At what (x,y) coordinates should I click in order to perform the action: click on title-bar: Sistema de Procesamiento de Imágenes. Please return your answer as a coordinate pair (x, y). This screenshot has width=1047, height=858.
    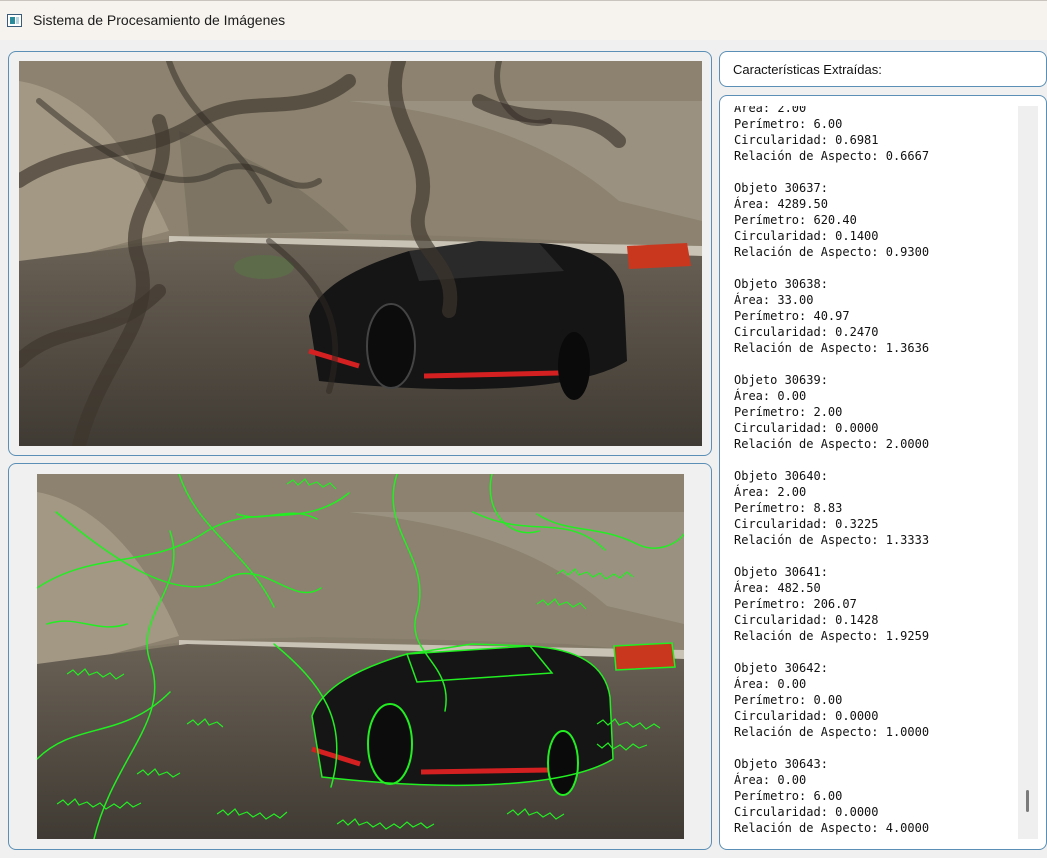
    Looking at the image, I should click on (523, 20).